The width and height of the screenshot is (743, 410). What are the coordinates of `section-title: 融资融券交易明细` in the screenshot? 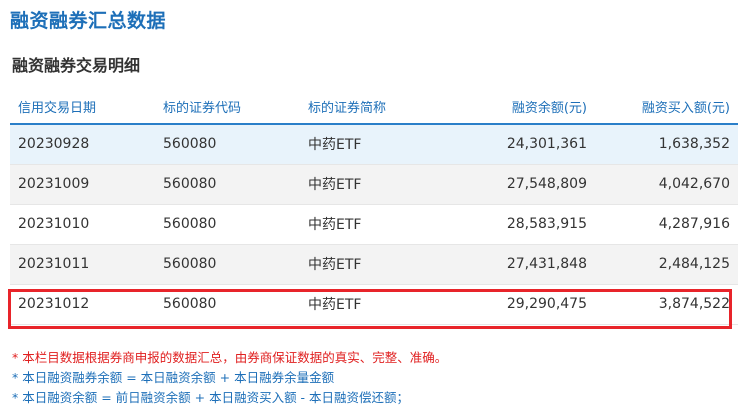 It's located at (76, 65).